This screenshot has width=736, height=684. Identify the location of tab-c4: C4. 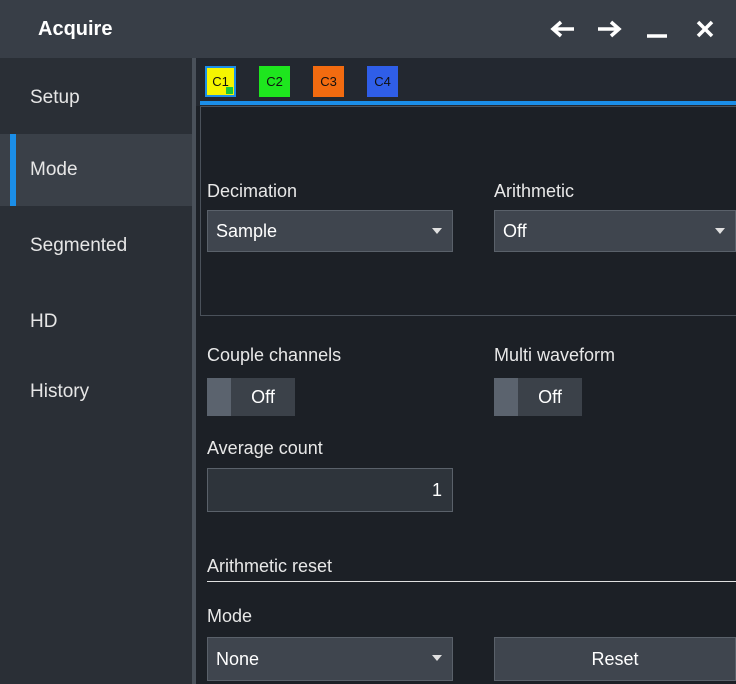
(382, 81).